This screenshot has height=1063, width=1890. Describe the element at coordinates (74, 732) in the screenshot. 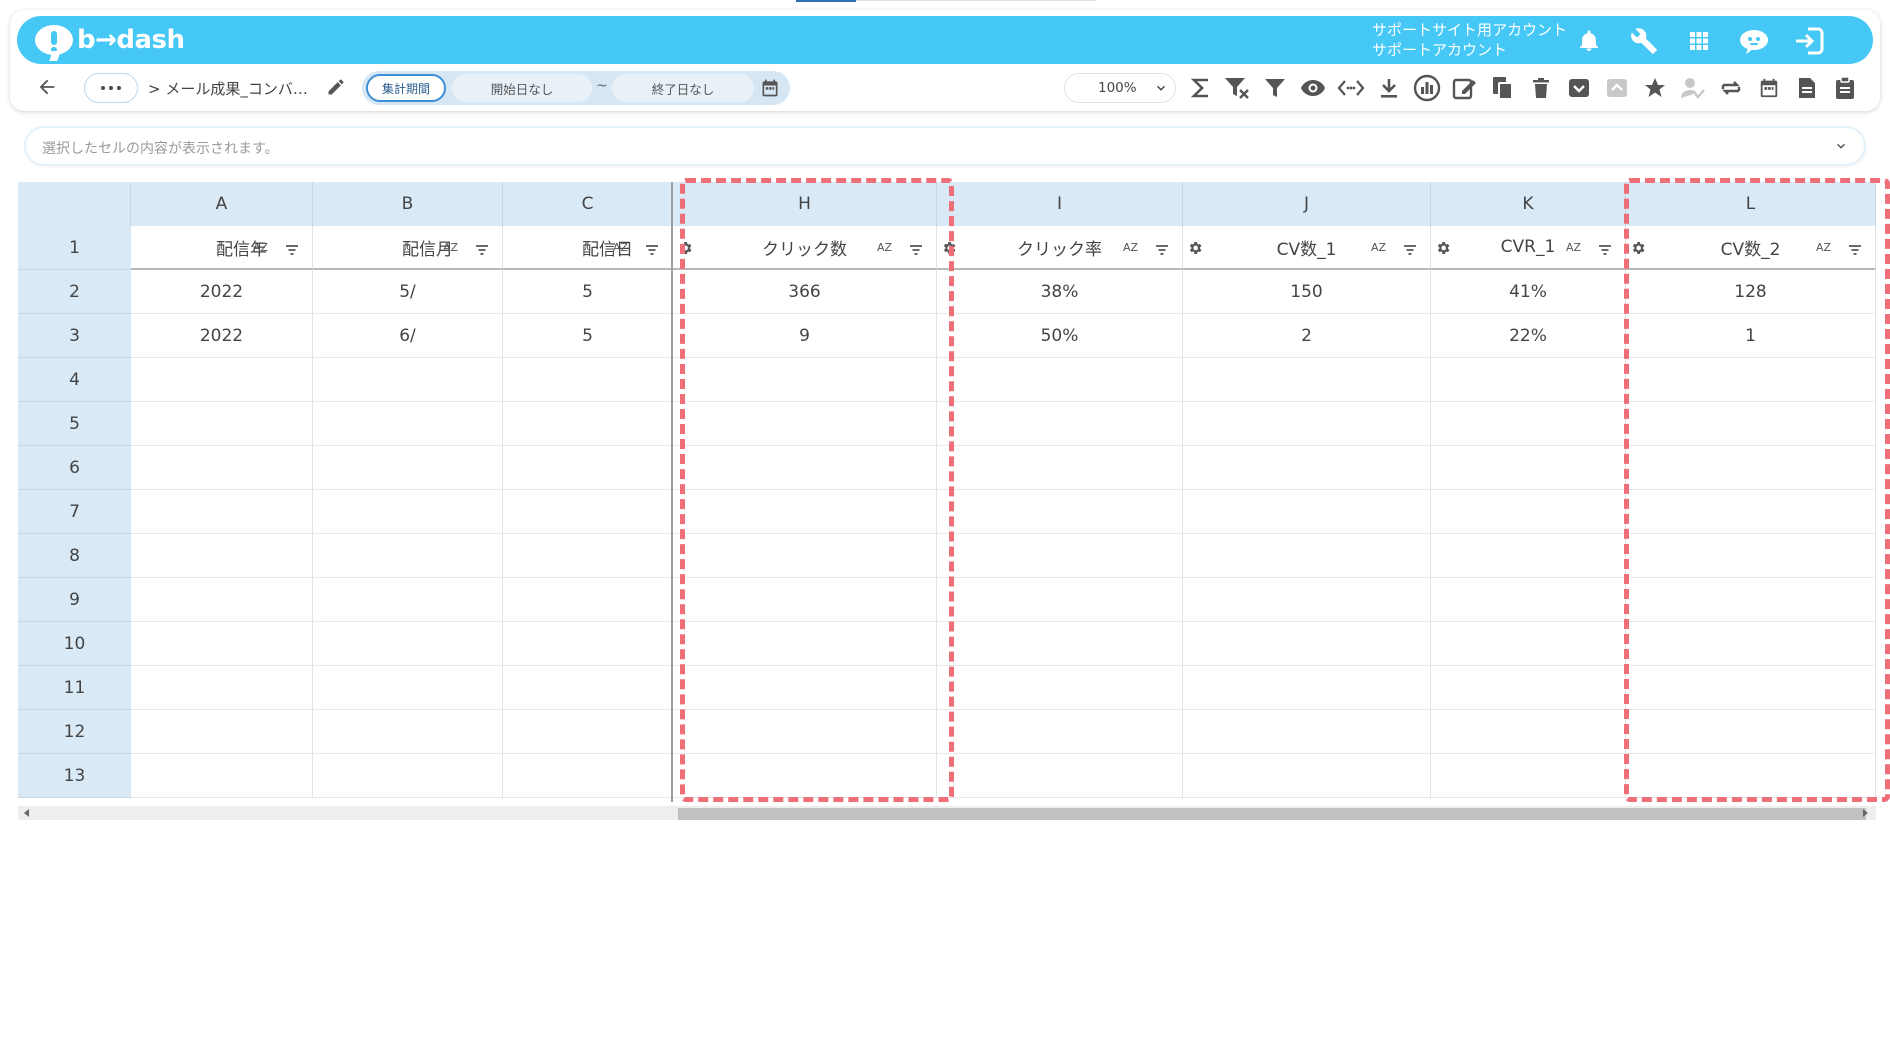

I see `row-header-12: 12` at that location.